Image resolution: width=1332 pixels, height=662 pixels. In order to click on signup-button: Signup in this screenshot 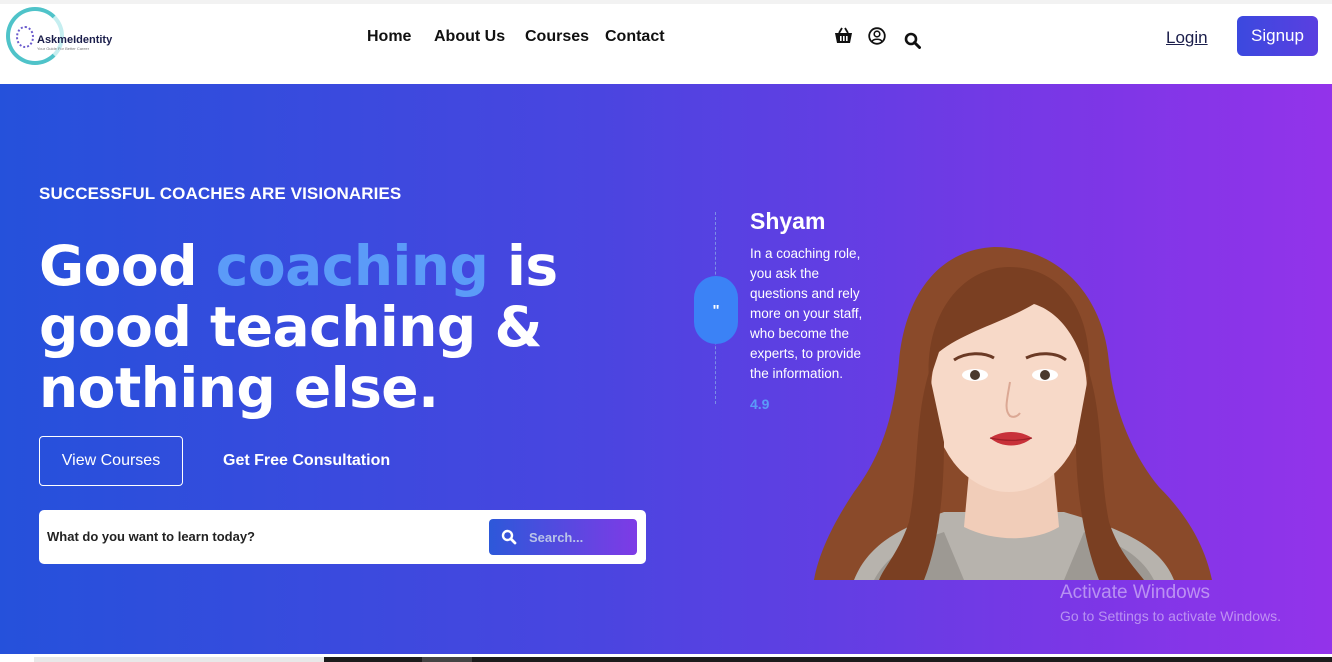, I will do `click(1277, 36)`.